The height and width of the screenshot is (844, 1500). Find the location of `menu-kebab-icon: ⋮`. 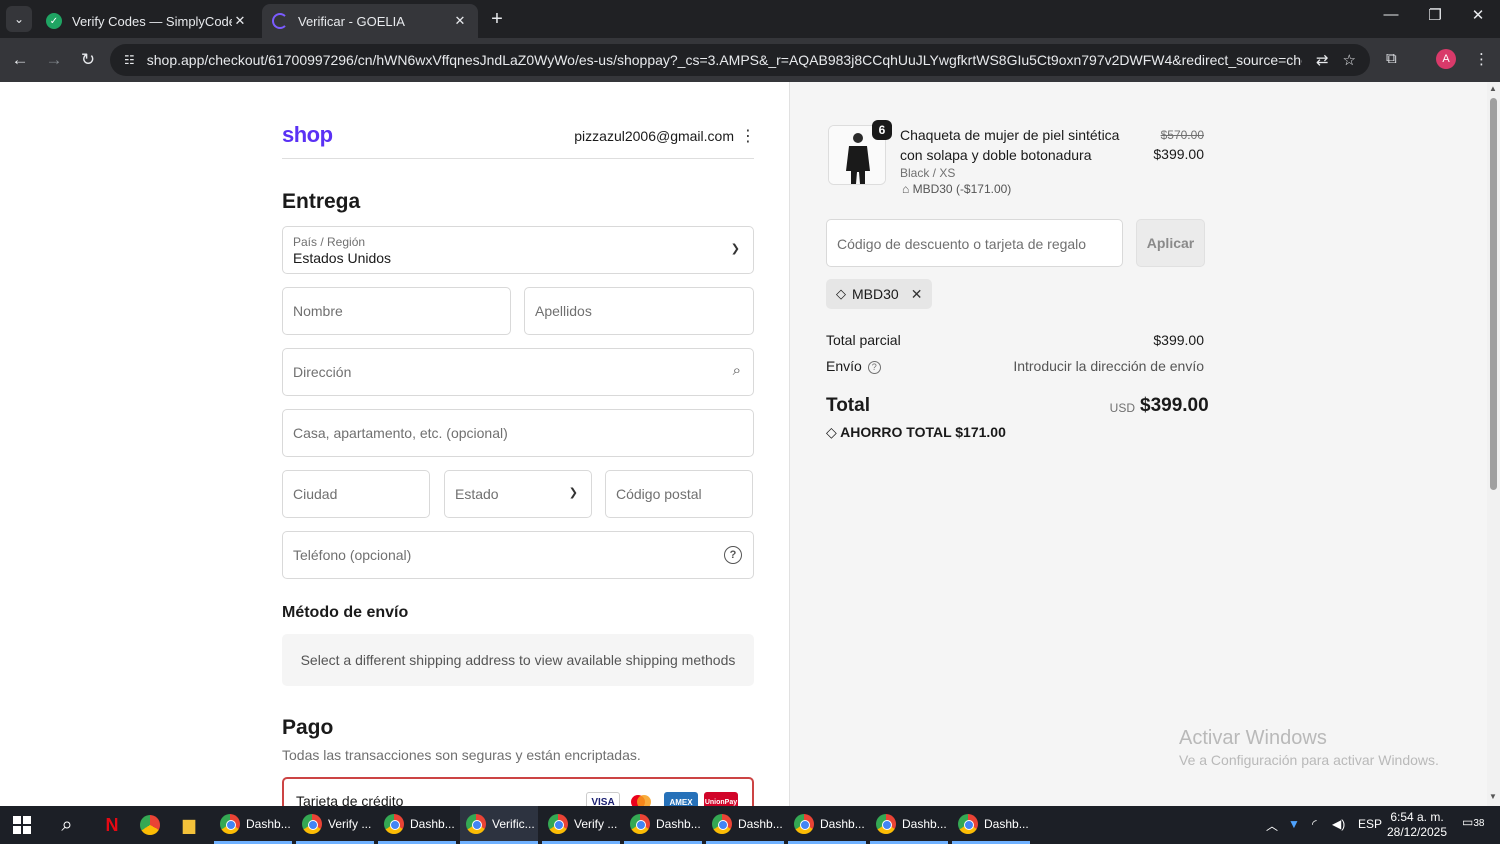

menu-kebab-icon: ⋮ is located at coordinates (1481, 59).